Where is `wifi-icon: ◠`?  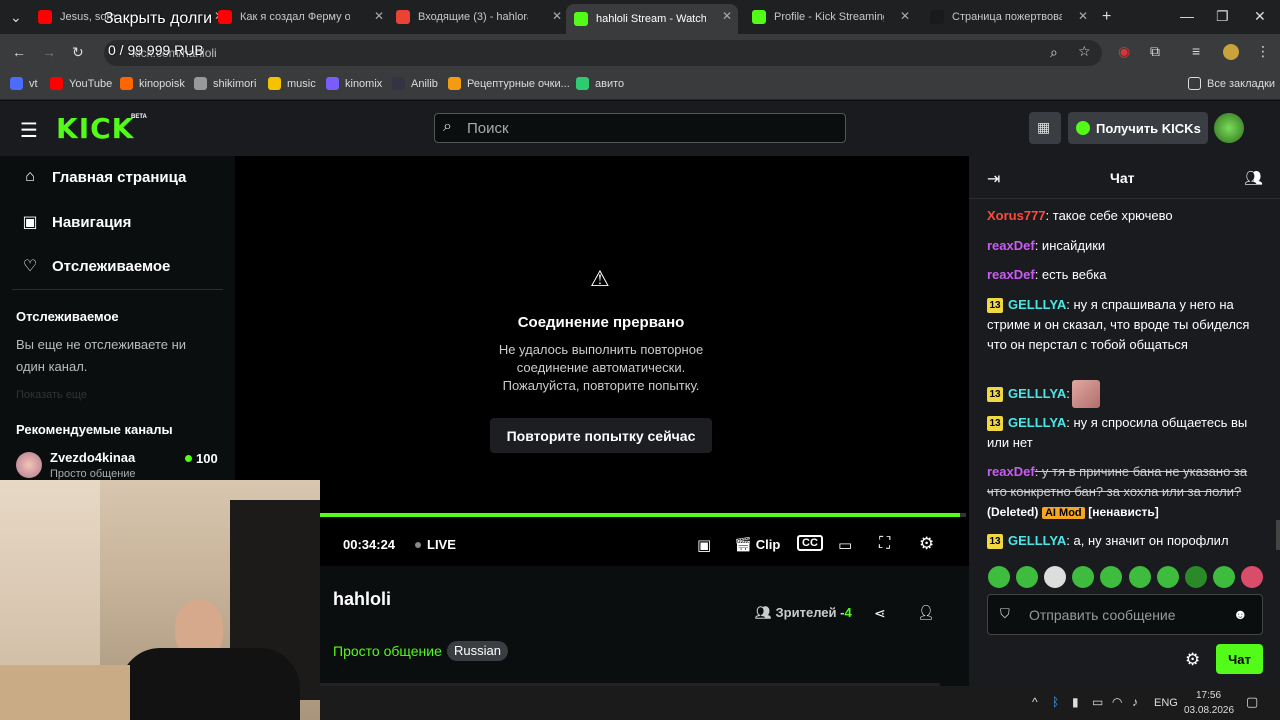
wifi-icon: ◠ is located at coordinates (1117, 702).